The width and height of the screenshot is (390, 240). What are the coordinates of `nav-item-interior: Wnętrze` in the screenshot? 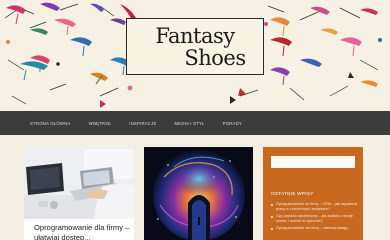 It's located at (100, 123).